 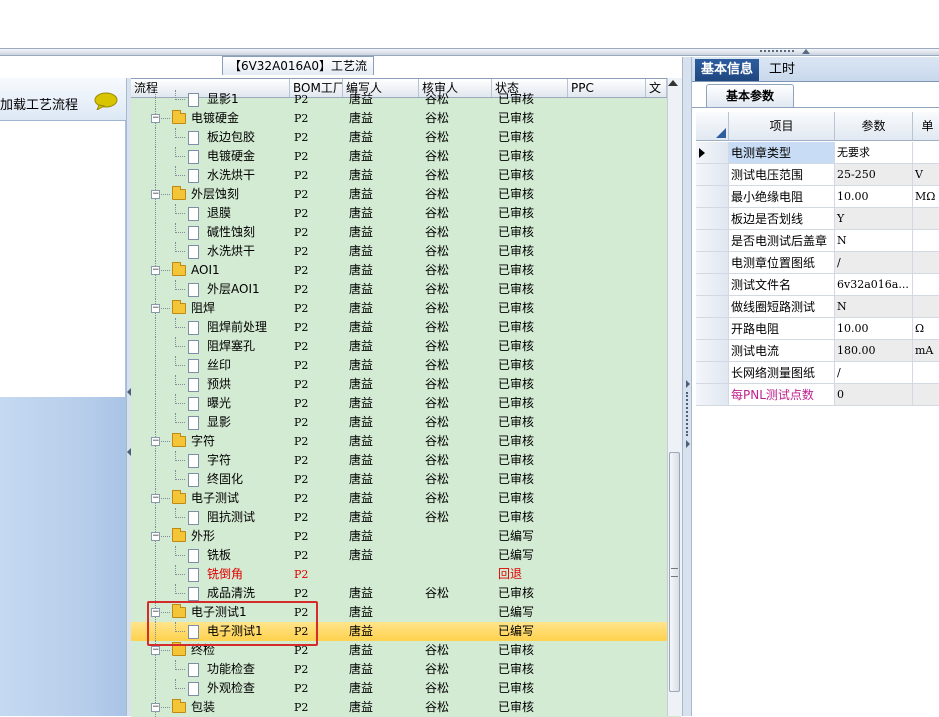 What do you see at coordinates (399, 346) in the screenshot?
I see `tree-item-row: 阻焊塞孔 P2 唐益 谷松 已审核` at bounding box center [399, 346].